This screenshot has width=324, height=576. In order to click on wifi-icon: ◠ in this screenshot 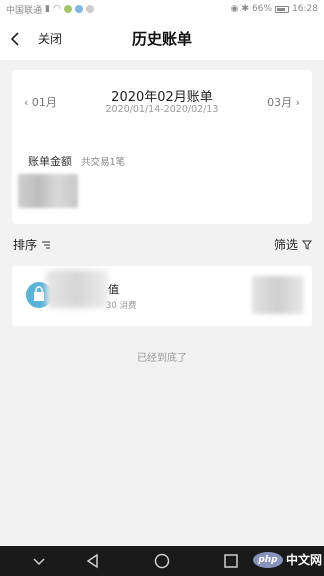, I will do `click(56, 9)`.